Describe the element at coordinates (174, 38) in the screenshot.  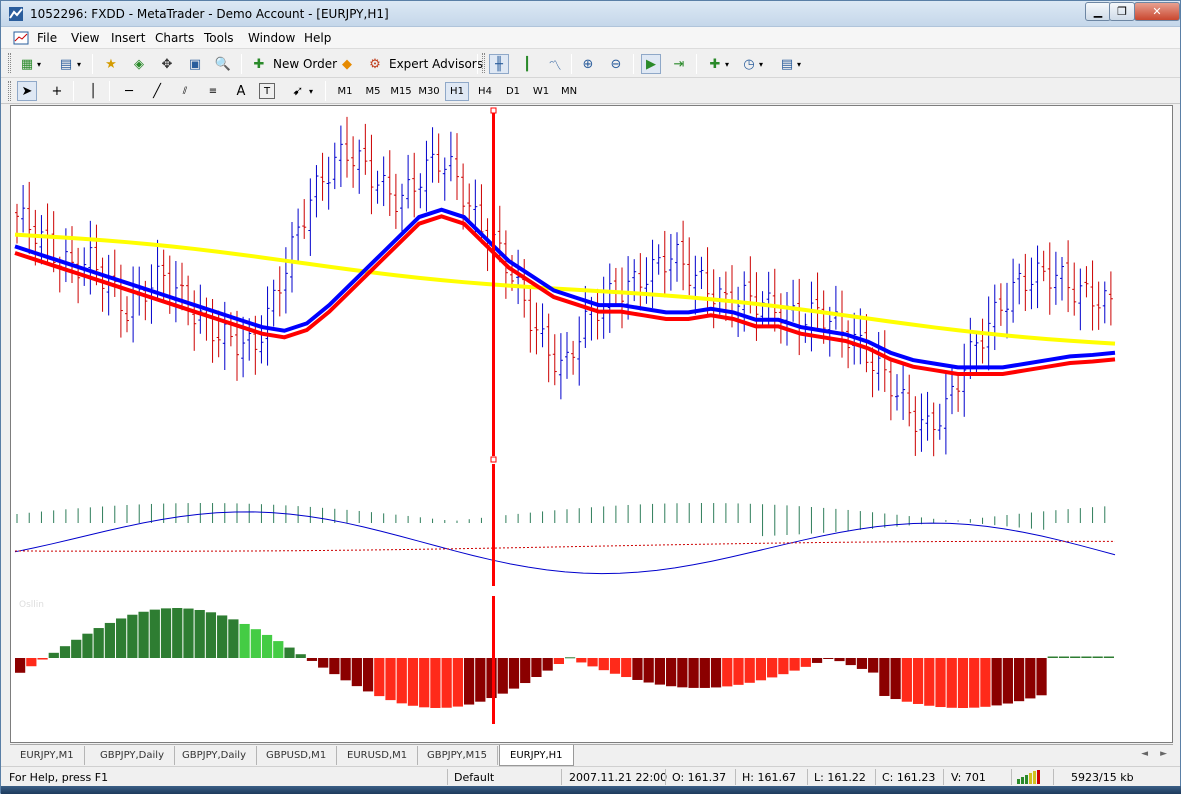
I see `menu-charts: Charts` at that location.